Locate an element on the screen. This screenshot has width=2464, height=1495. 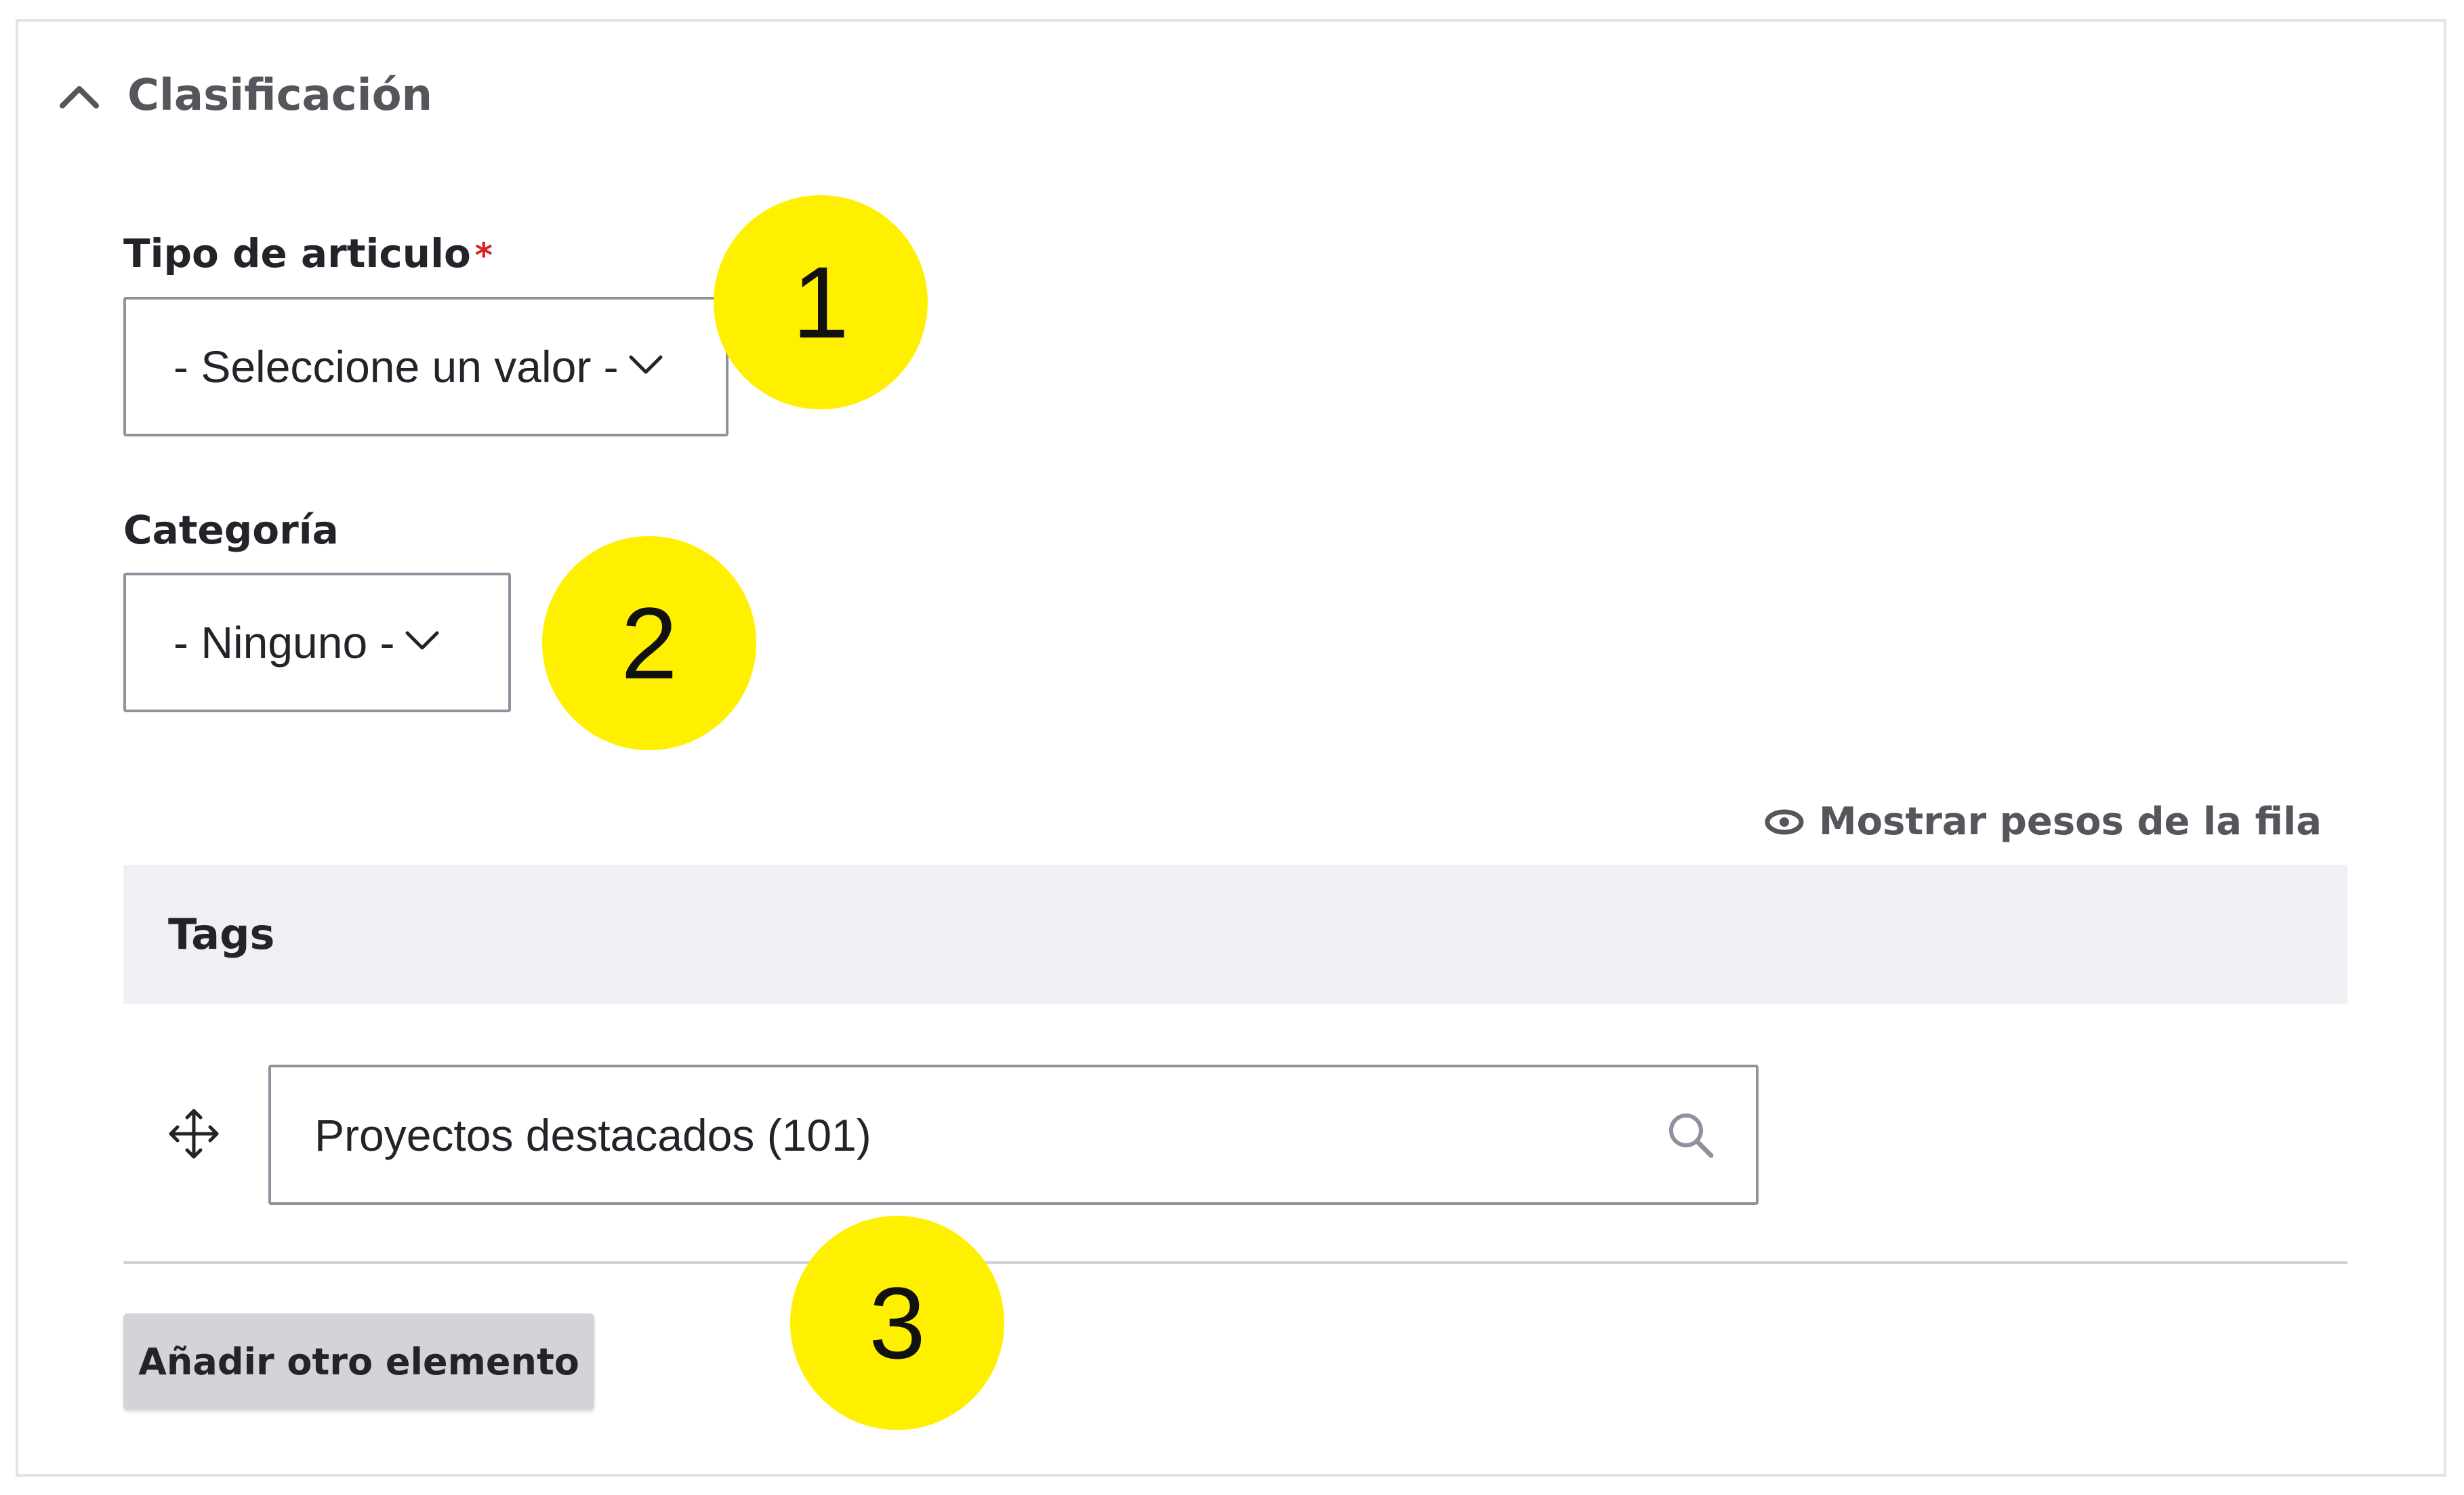
tag-autocomplete-input: Proyectos destacados (101) is located at coordinates (1013, 1135).